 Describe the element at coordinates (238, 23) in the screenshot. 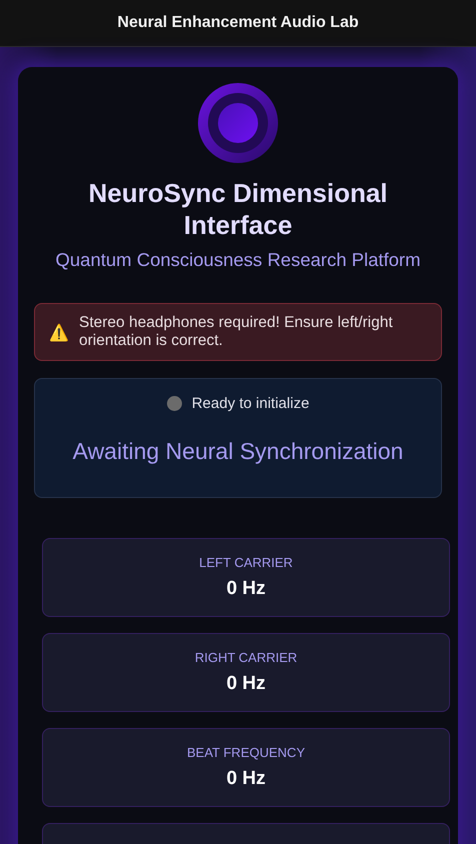

I see `app-title: Neural Enhancement Audio Lab` at that location.